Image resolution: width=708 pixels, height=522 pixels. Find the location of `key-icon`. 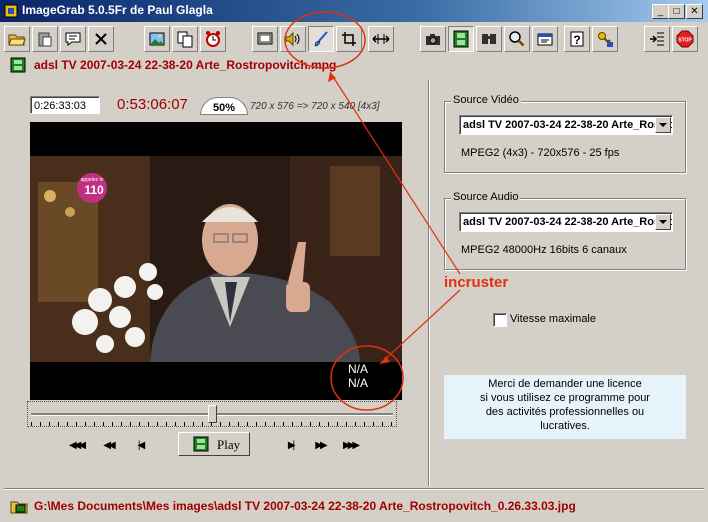

key-icon is located at coordinates (605, 39).